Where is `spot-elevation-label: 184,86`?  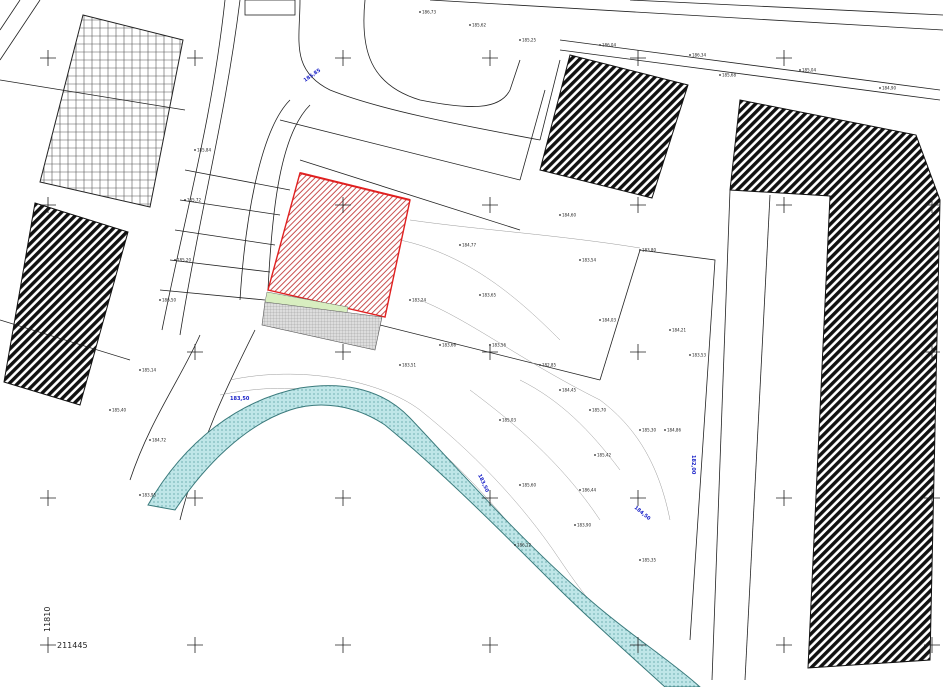
spot-elevation-label: 184,86 is located at coordinates (674, 430).